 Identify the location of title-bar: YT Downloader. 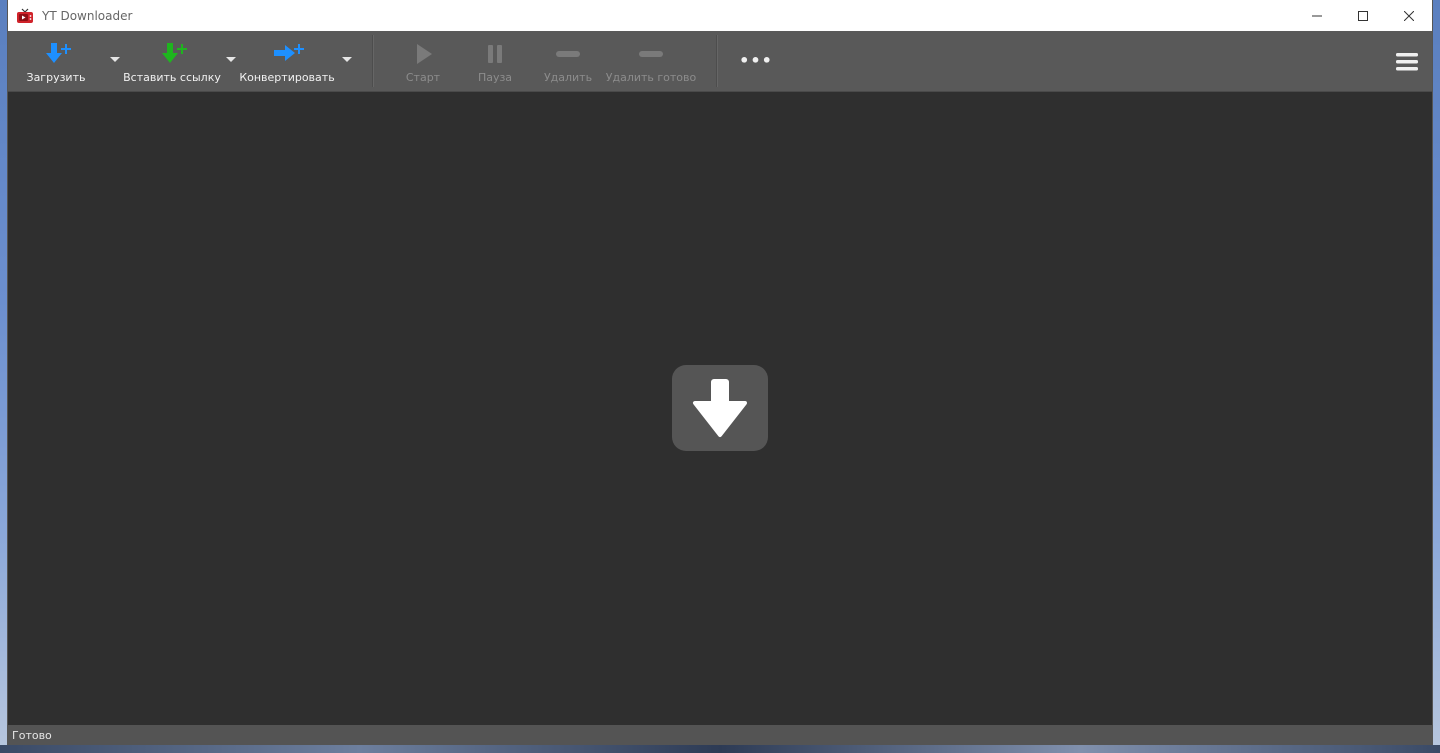
(720, 15).